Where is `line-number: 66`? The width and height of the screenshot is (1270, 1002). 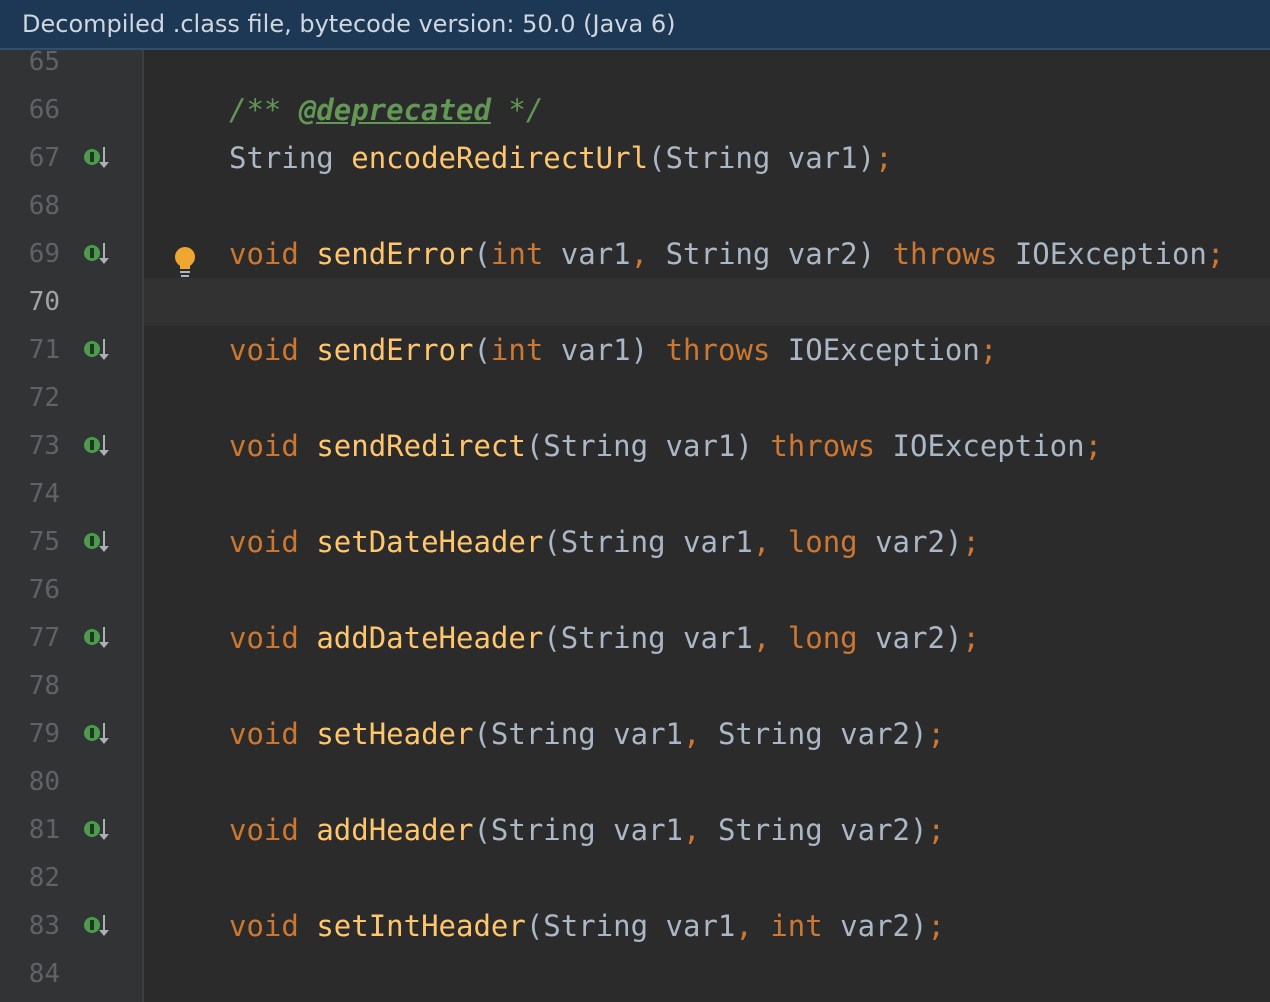
line-number: 66 is located at coordinates (44, 110).